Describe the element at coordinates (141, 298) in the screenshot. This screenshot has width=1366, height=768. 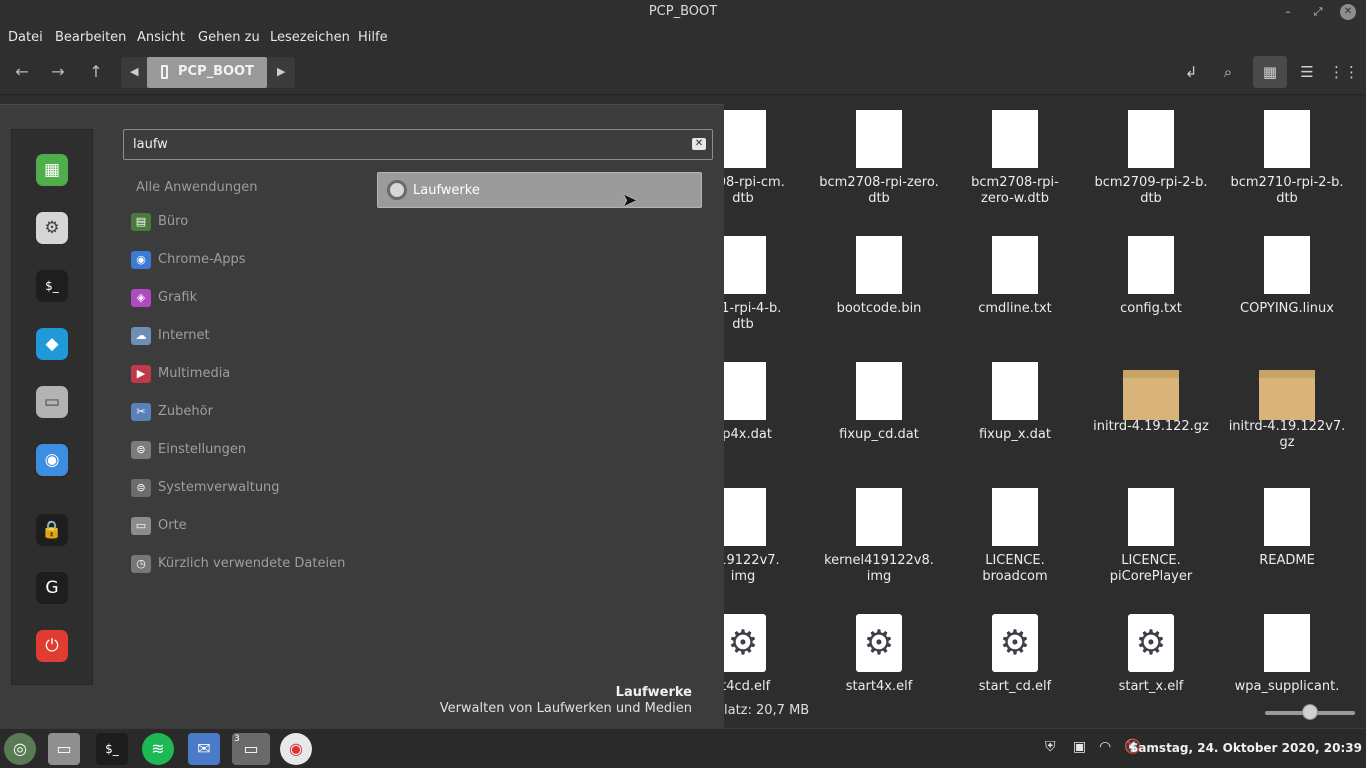
I see `graphics-icon: ◈` at that location.